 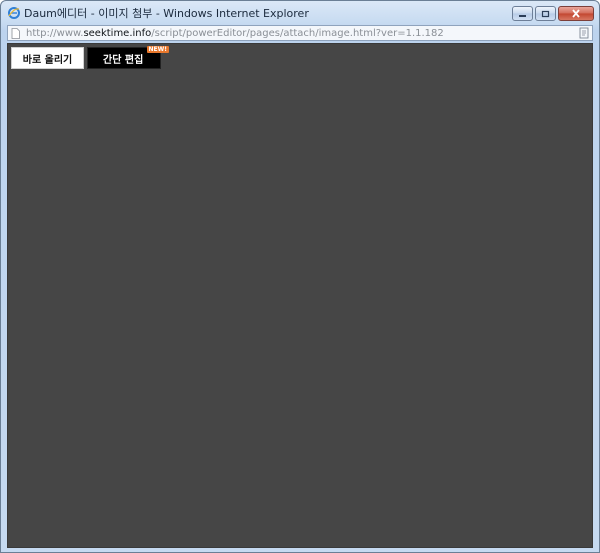 What do you see at coordinates (584, 33) in the screenshot?
I see `compat-view-icon` at bounding box center [584, 33].